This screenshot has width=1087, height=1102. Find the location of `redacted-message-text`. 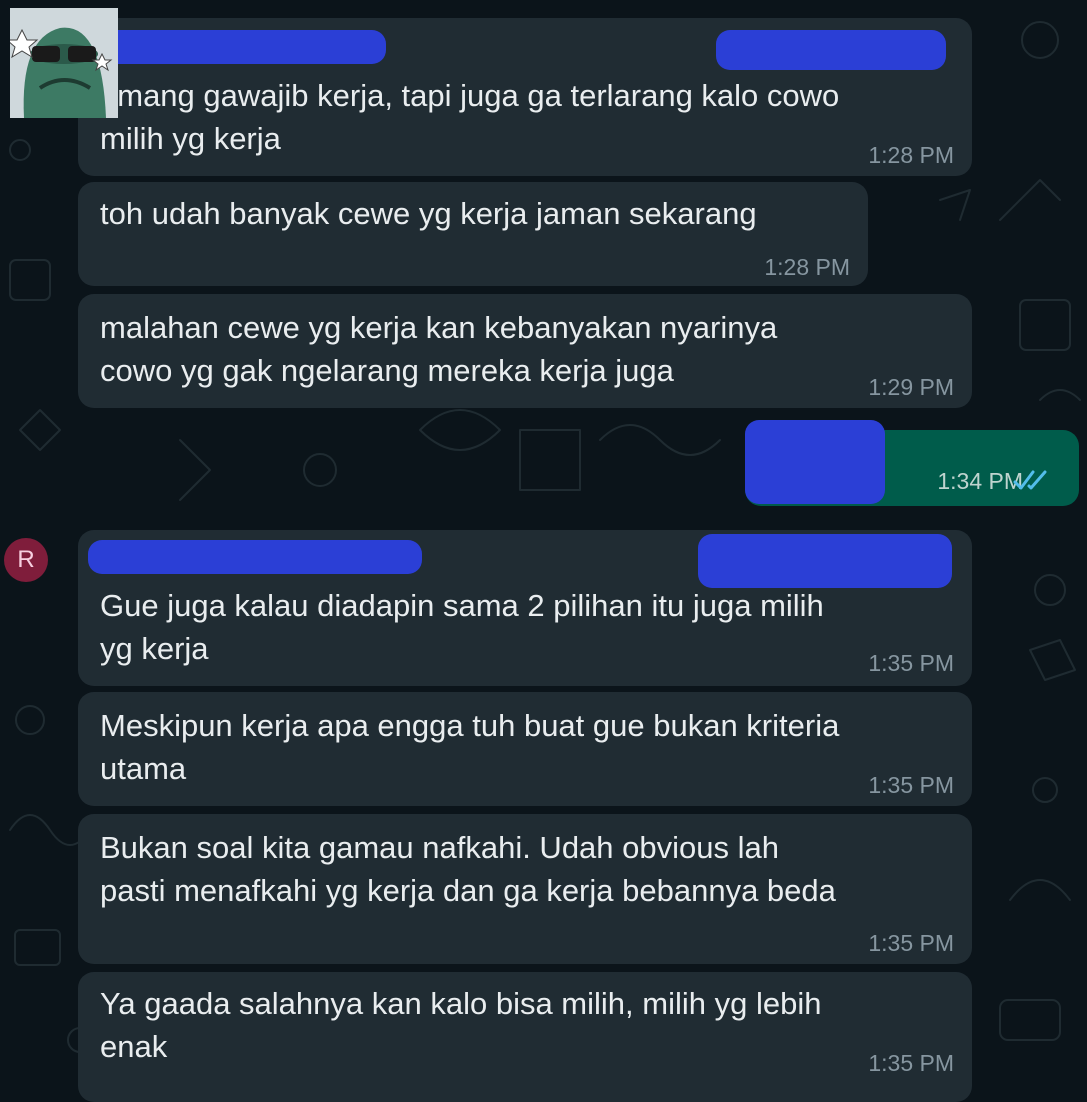

redacted-message-text is located at coordinates (815, 462).